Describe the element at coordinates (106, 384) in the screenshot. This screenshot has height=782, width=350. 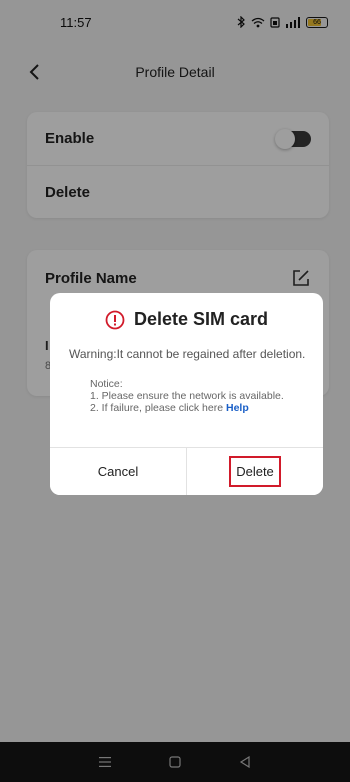
I see `notice-title: Notice:` at that location.